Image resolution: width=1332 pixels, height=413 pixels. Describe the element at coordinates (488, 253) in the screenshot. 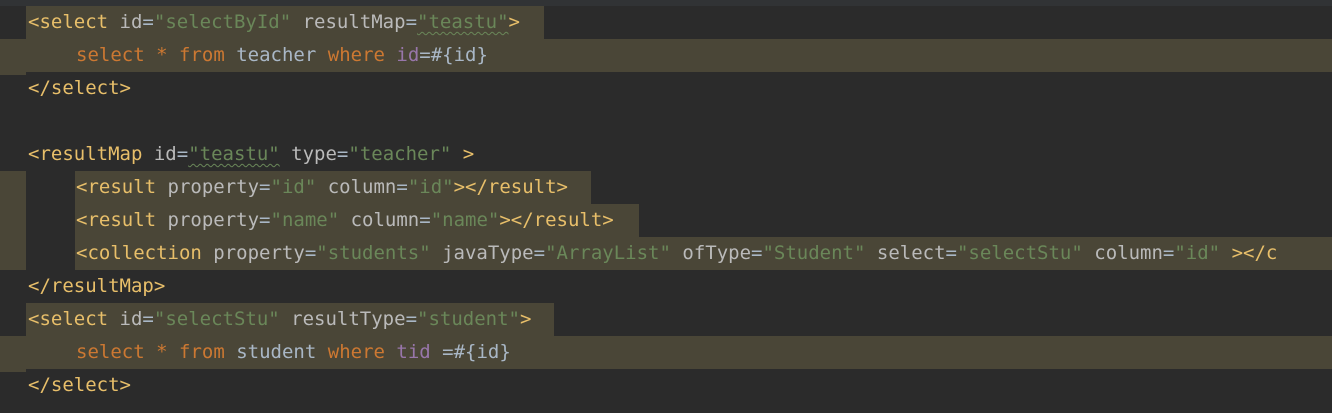

I see `xml-attribute: javaType` at that location.